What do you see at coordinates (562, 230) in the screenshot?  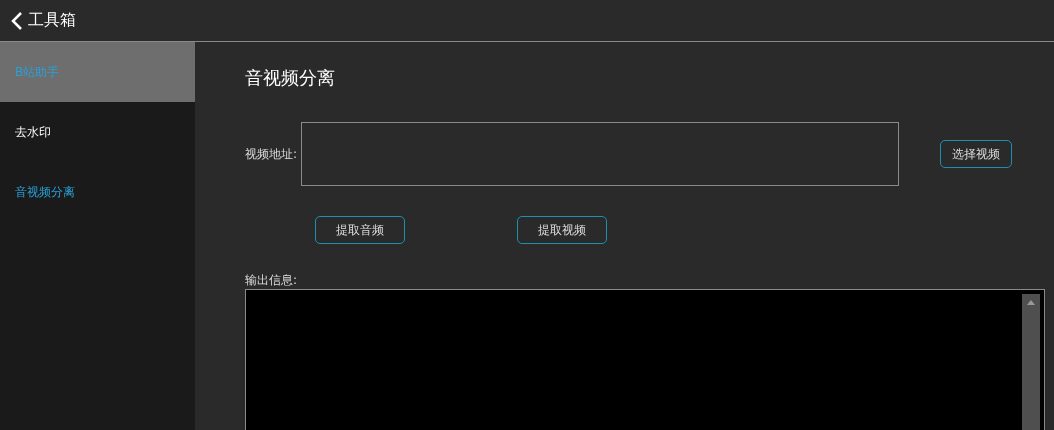 I see `extract-button: 提取视频` at bounding box center [562, 230].